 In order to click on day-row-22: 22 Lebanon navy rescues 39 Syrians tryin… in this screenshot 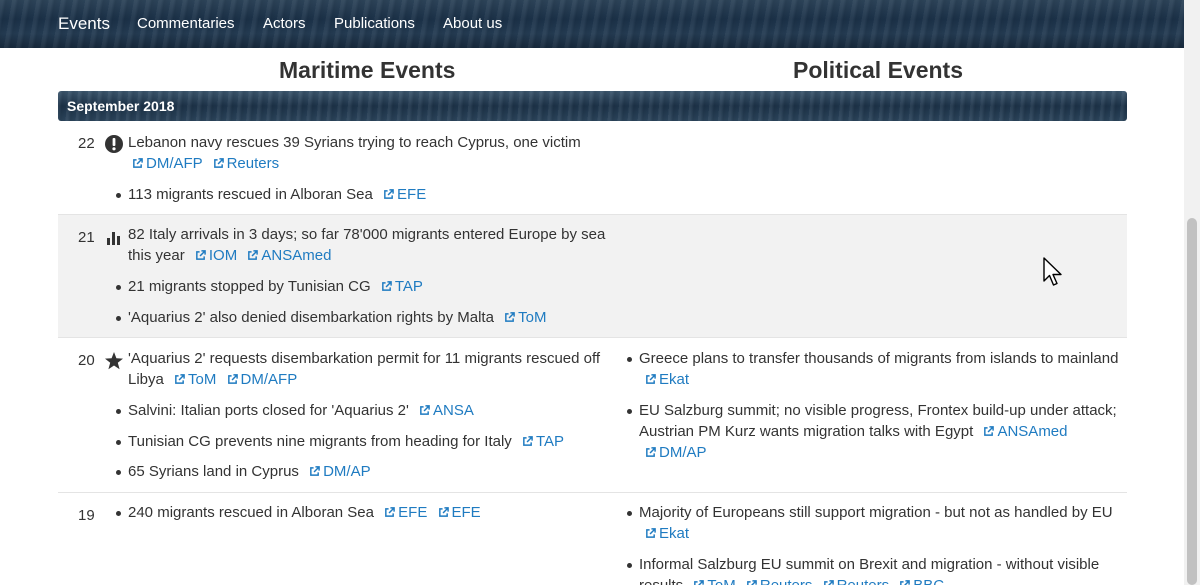, I will do `click(592, 168)`.